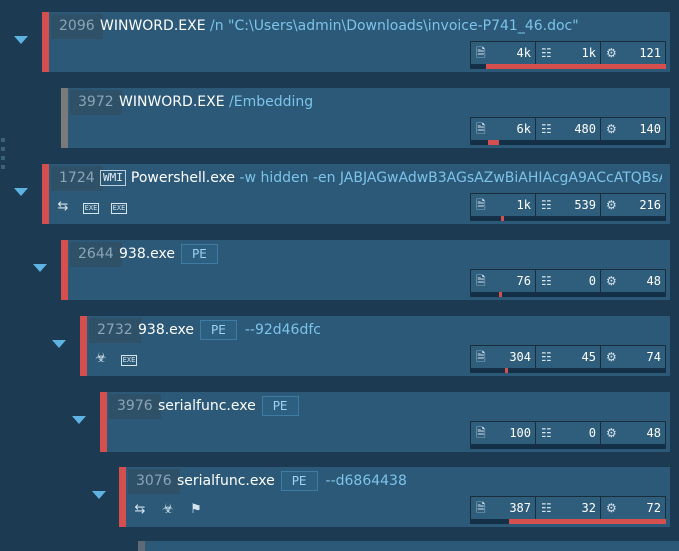  What do you see at coordinates (77, 26) in the screenshot?
I see `process-pid: 2096` at bounding box center [77, 26].